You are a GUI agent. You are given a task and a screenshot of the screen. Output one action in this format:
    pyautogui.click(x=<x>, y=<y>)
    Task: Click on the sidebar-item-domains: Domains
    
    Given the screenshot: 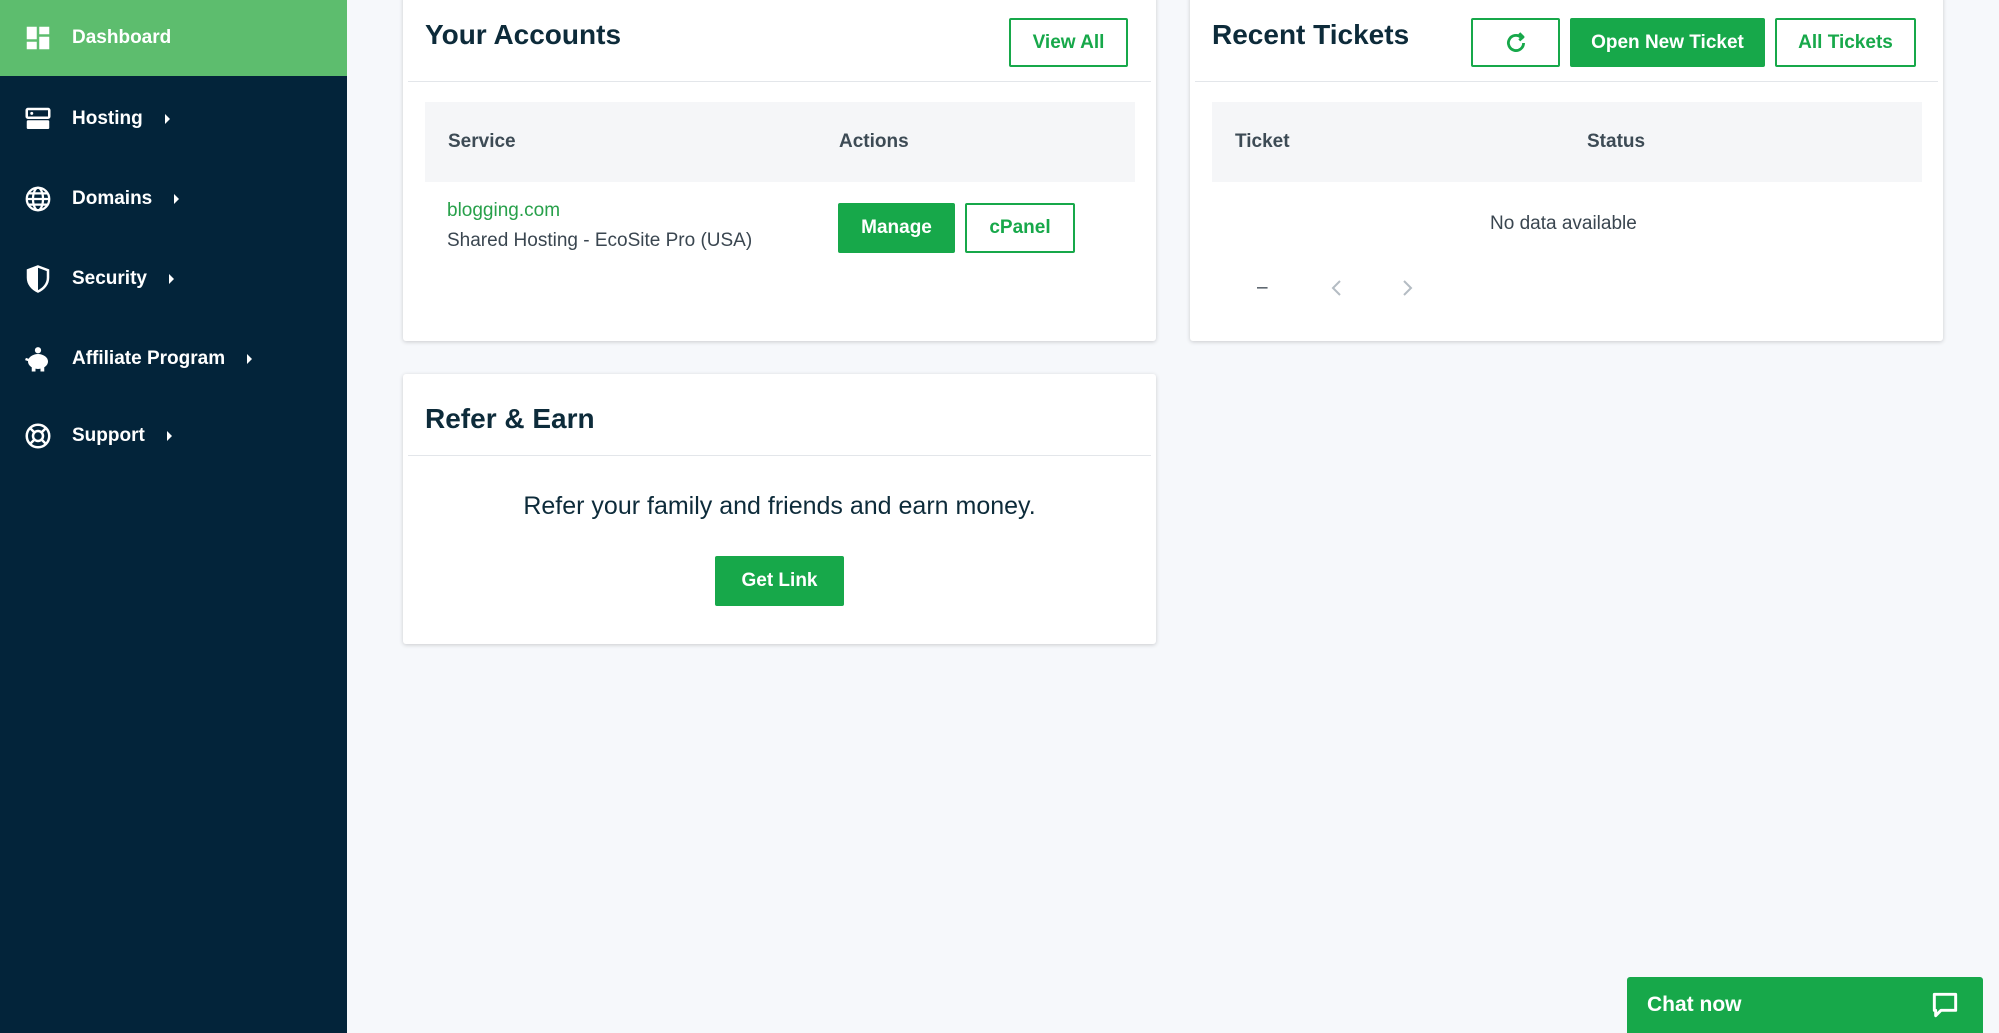 What is the action you would take?
    pyautogui.click(x=173, y=199)
    